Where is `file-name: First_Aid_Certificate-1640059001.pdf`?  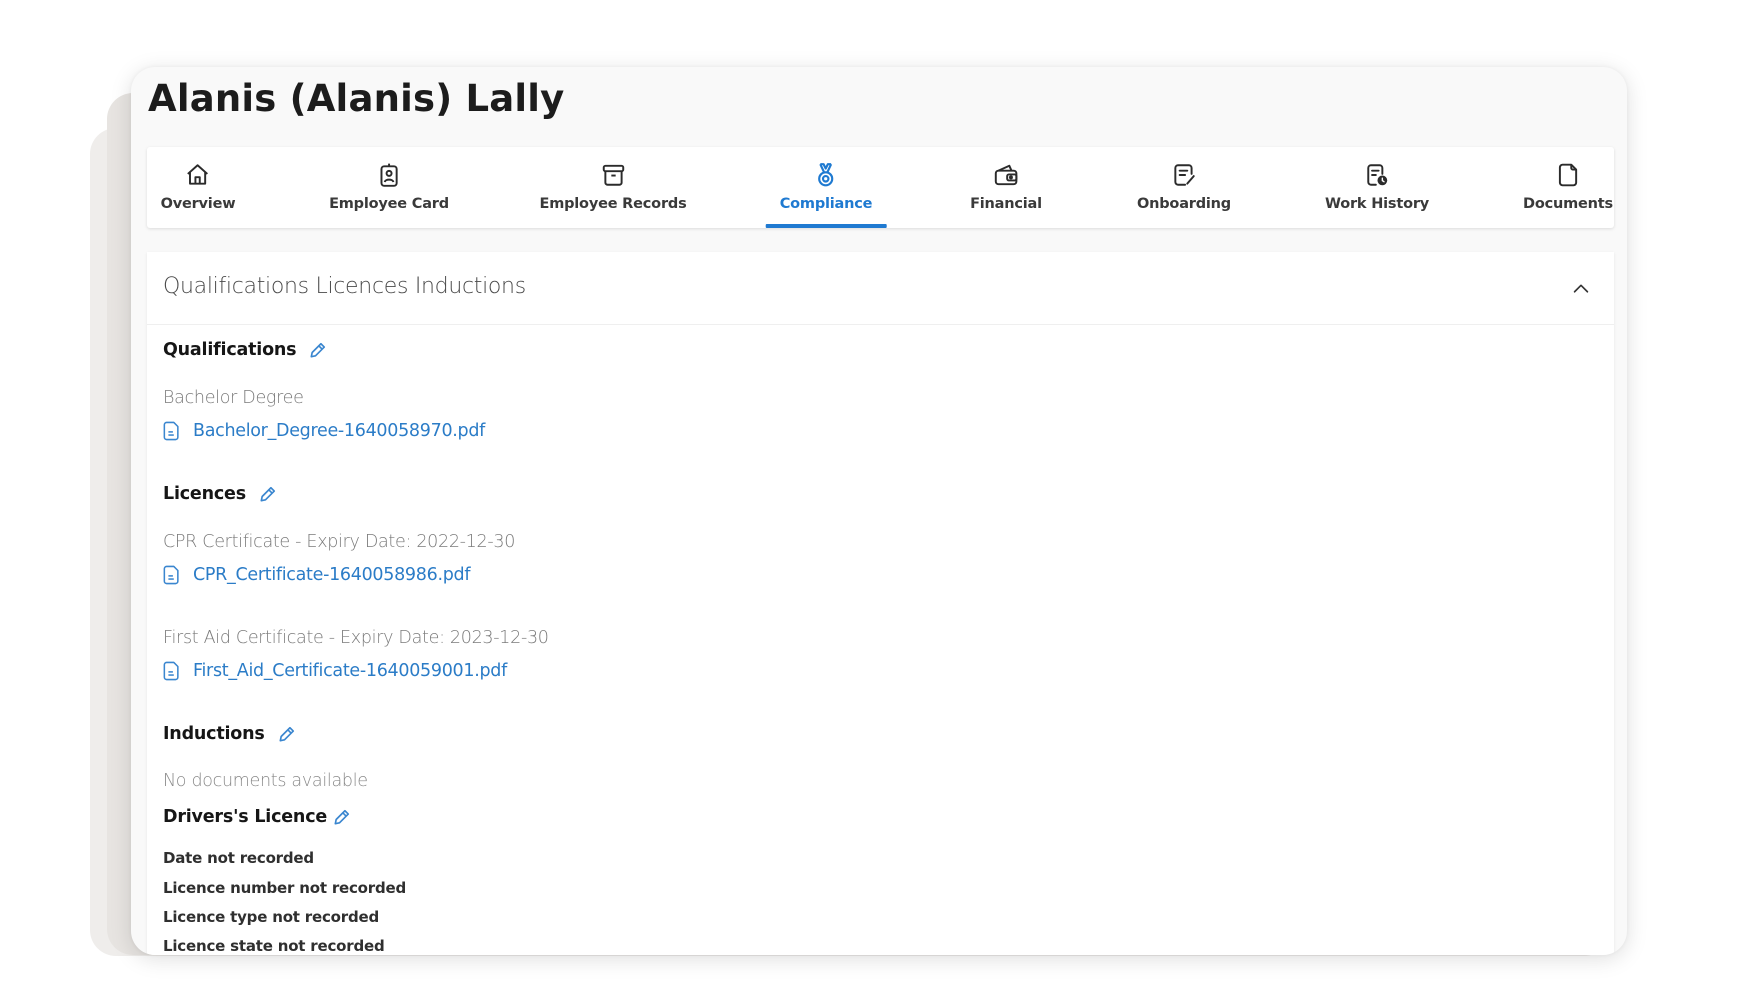
file-name: First_Aid_Certificate-1640059001.pdf is located at coordinates (350, 671).